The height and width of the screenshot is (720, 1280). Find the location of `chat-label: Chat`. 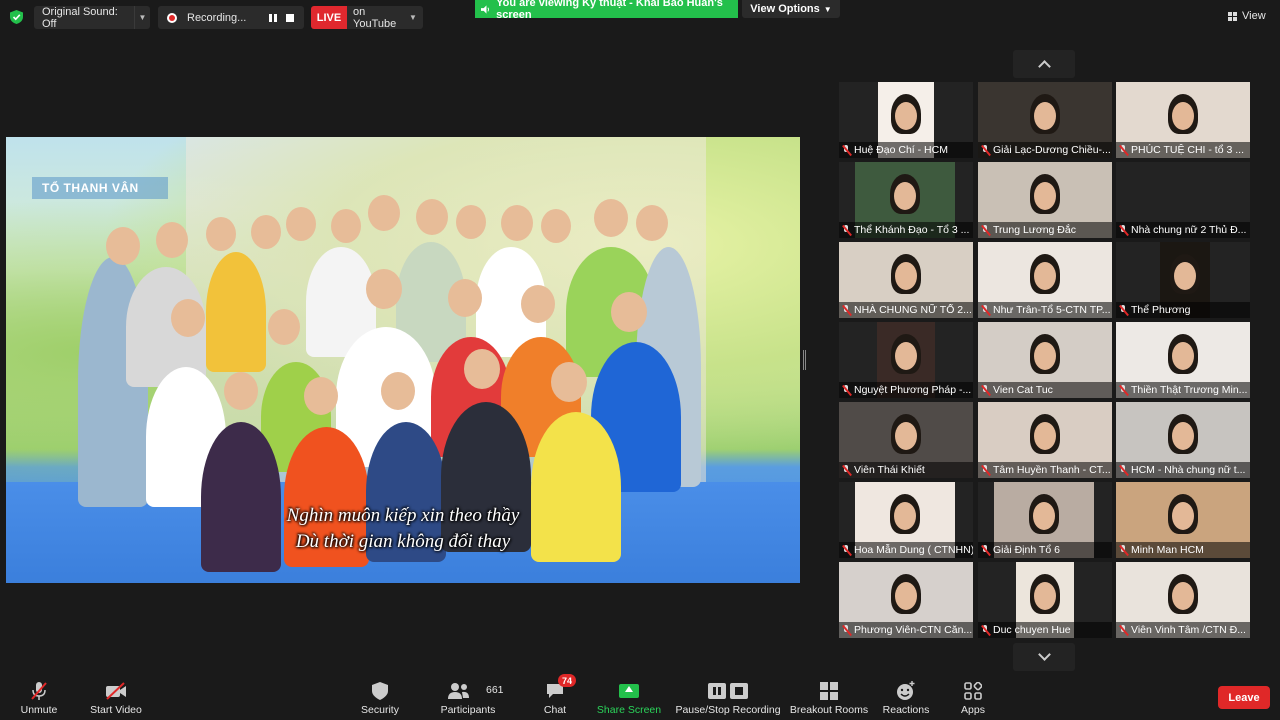

chat-label: Chat is located at coordinates (555, 710).